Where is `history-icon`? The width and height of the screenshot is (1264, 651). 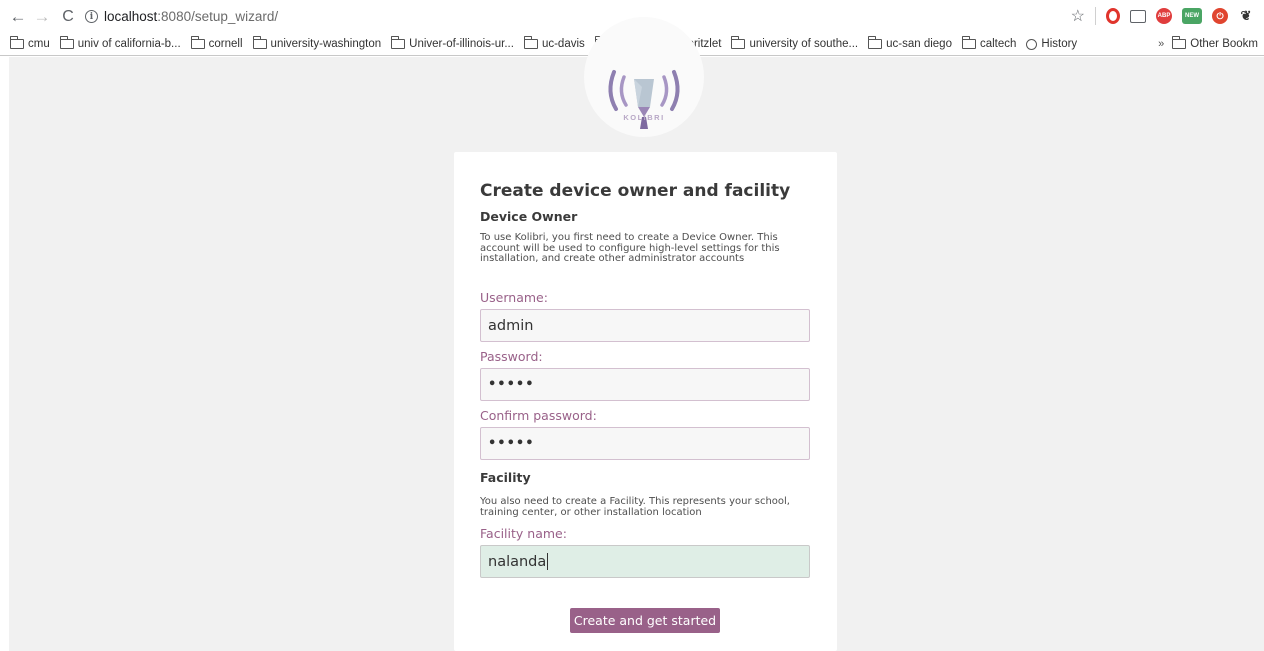 history-icon is located at coordinates (1032, 44).